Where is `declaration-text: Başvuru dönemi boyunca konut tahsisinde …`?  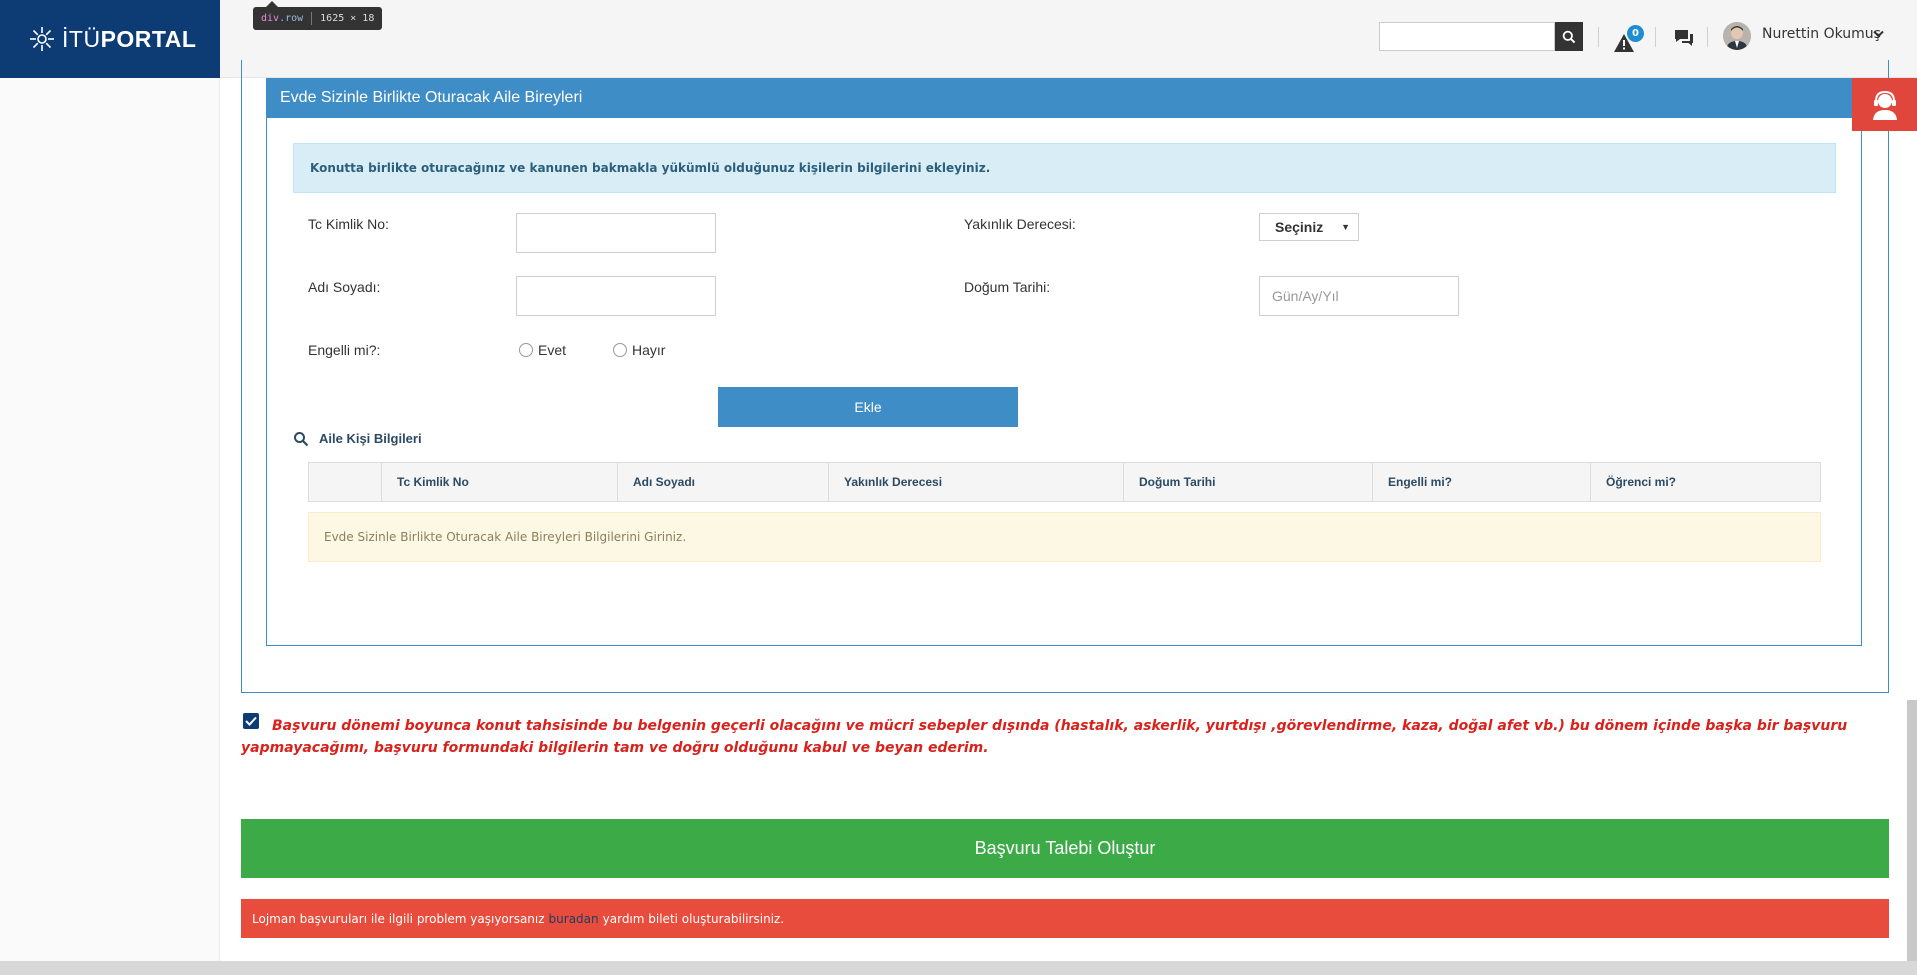 declaration-text: Başvuru dönemi boyunca konut tahsisinde … is located at coordinates (1044, 737).